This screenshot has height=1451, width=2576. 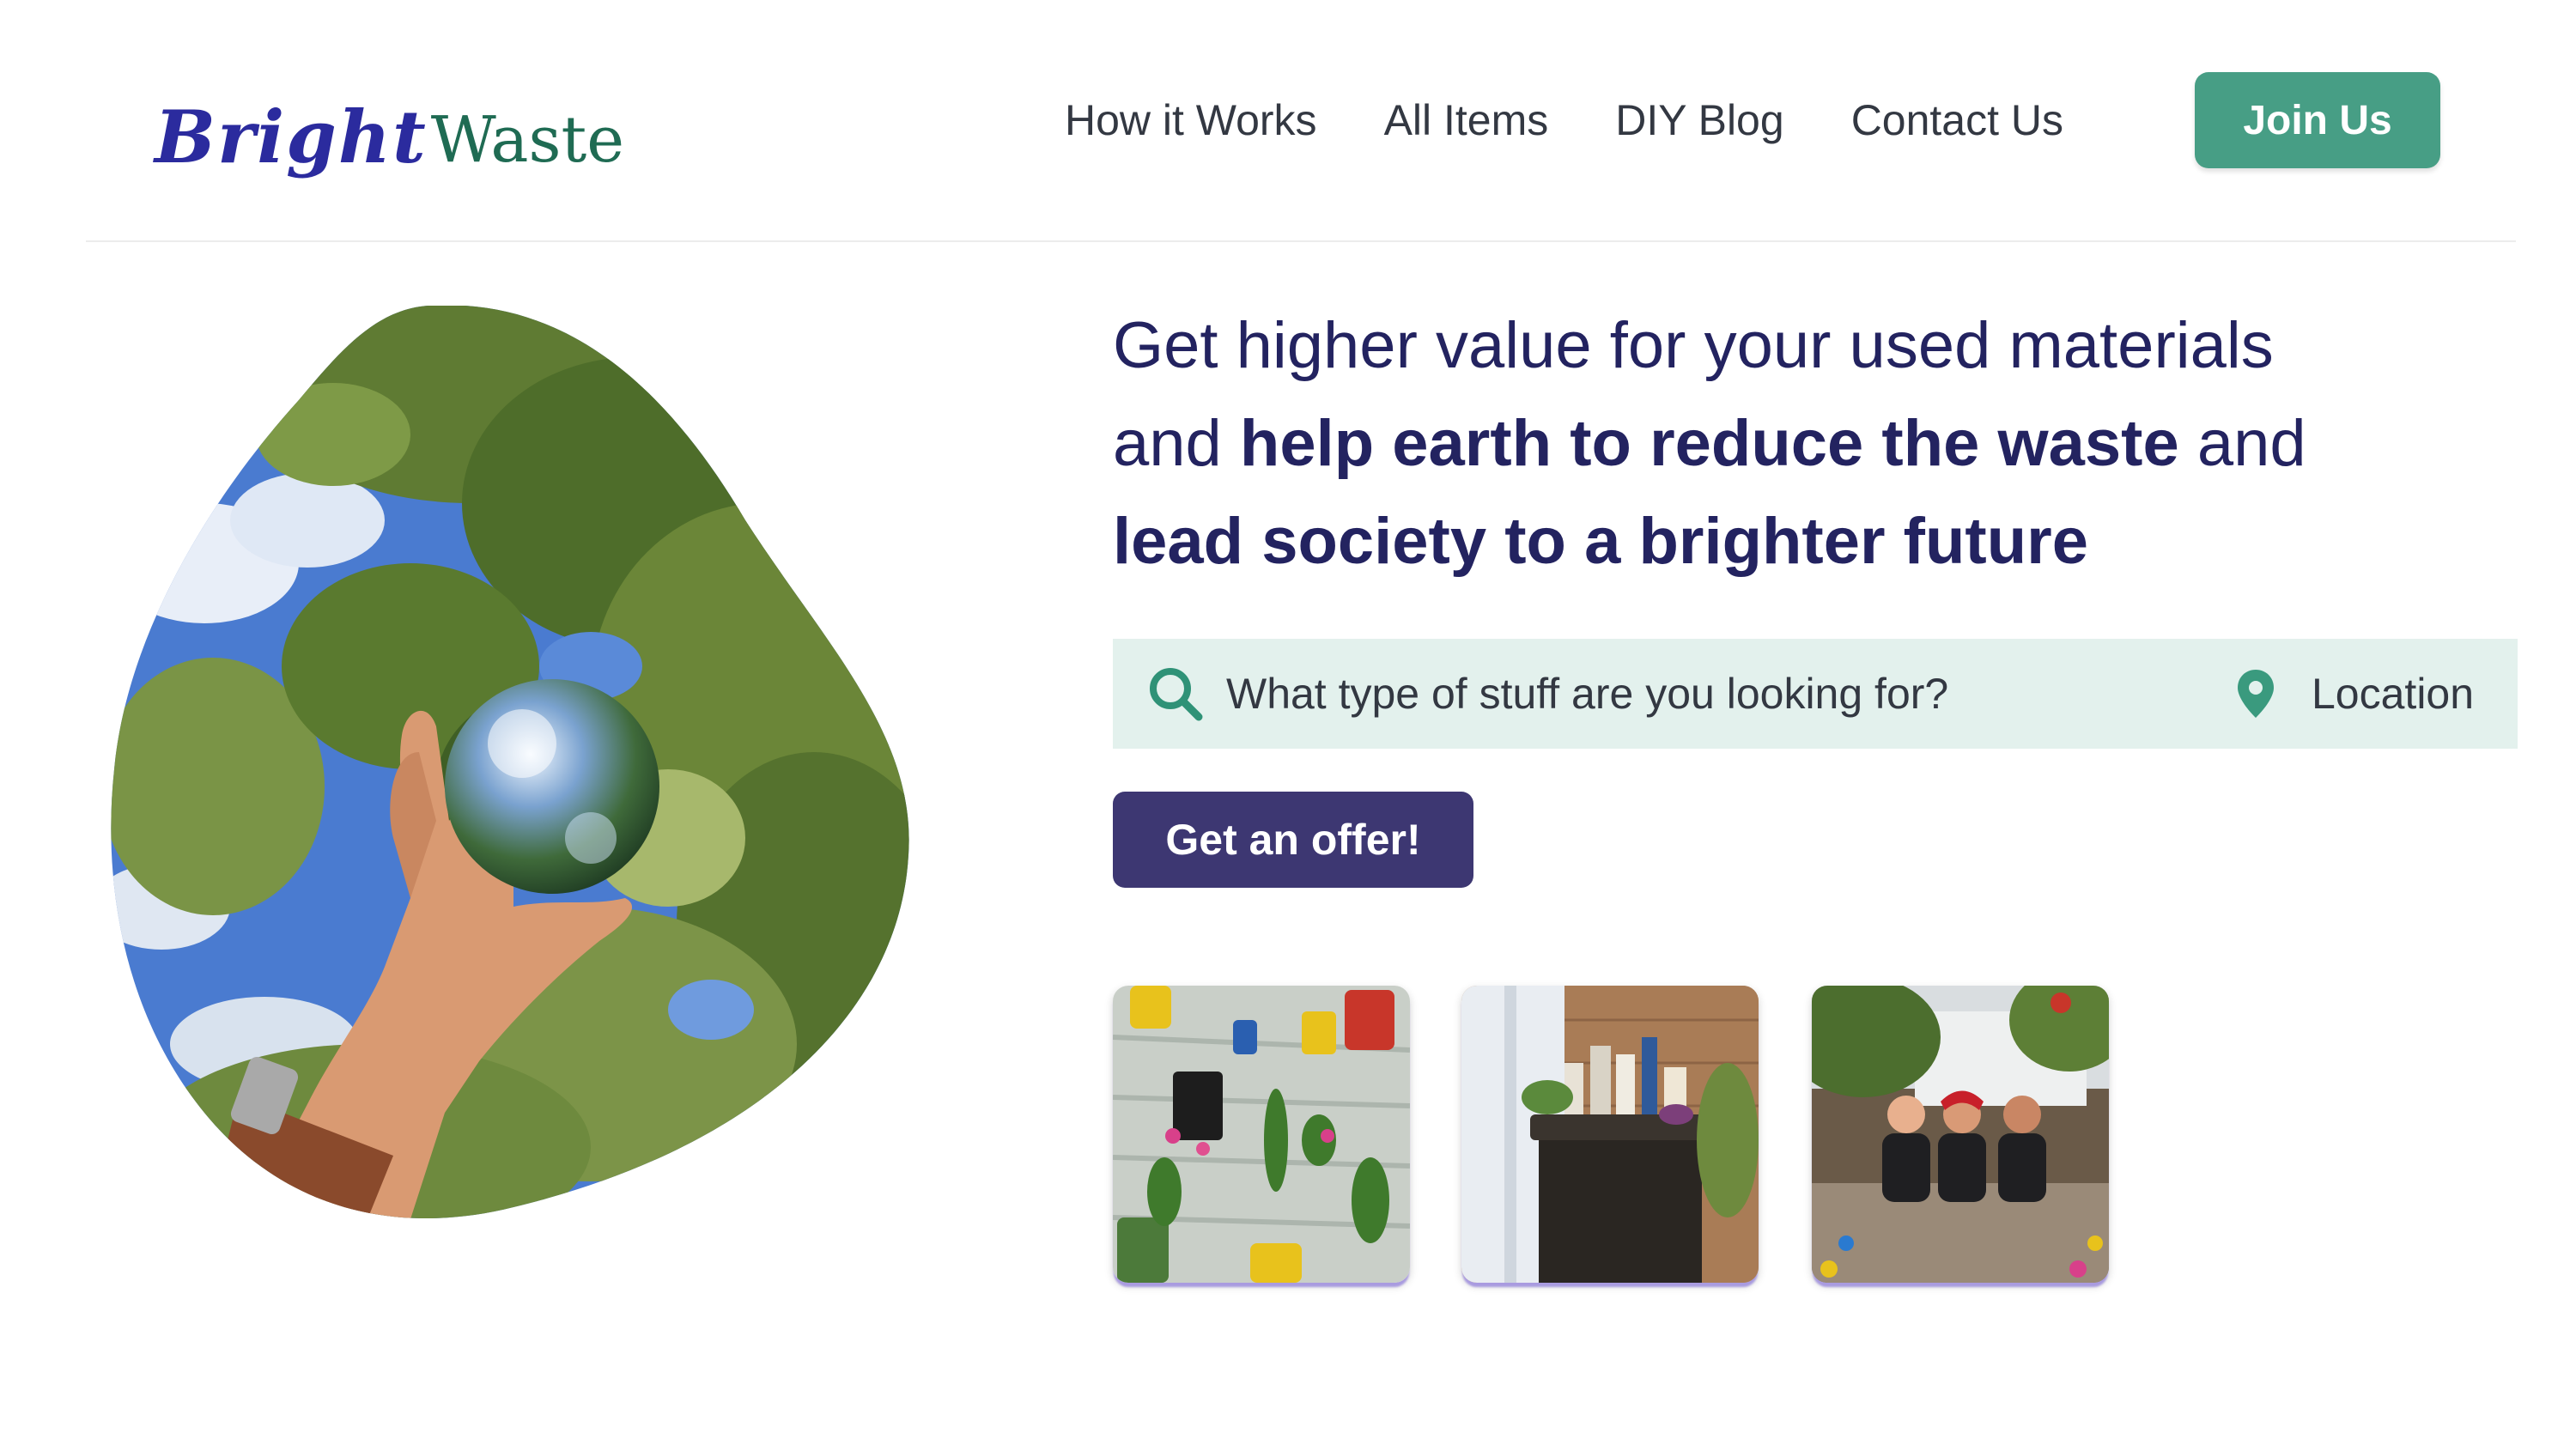 What do you see at coordinates (1177, 444) in the screenshot?
I see `headline-line-2-pre: and` at bounding box center [1177, 444].